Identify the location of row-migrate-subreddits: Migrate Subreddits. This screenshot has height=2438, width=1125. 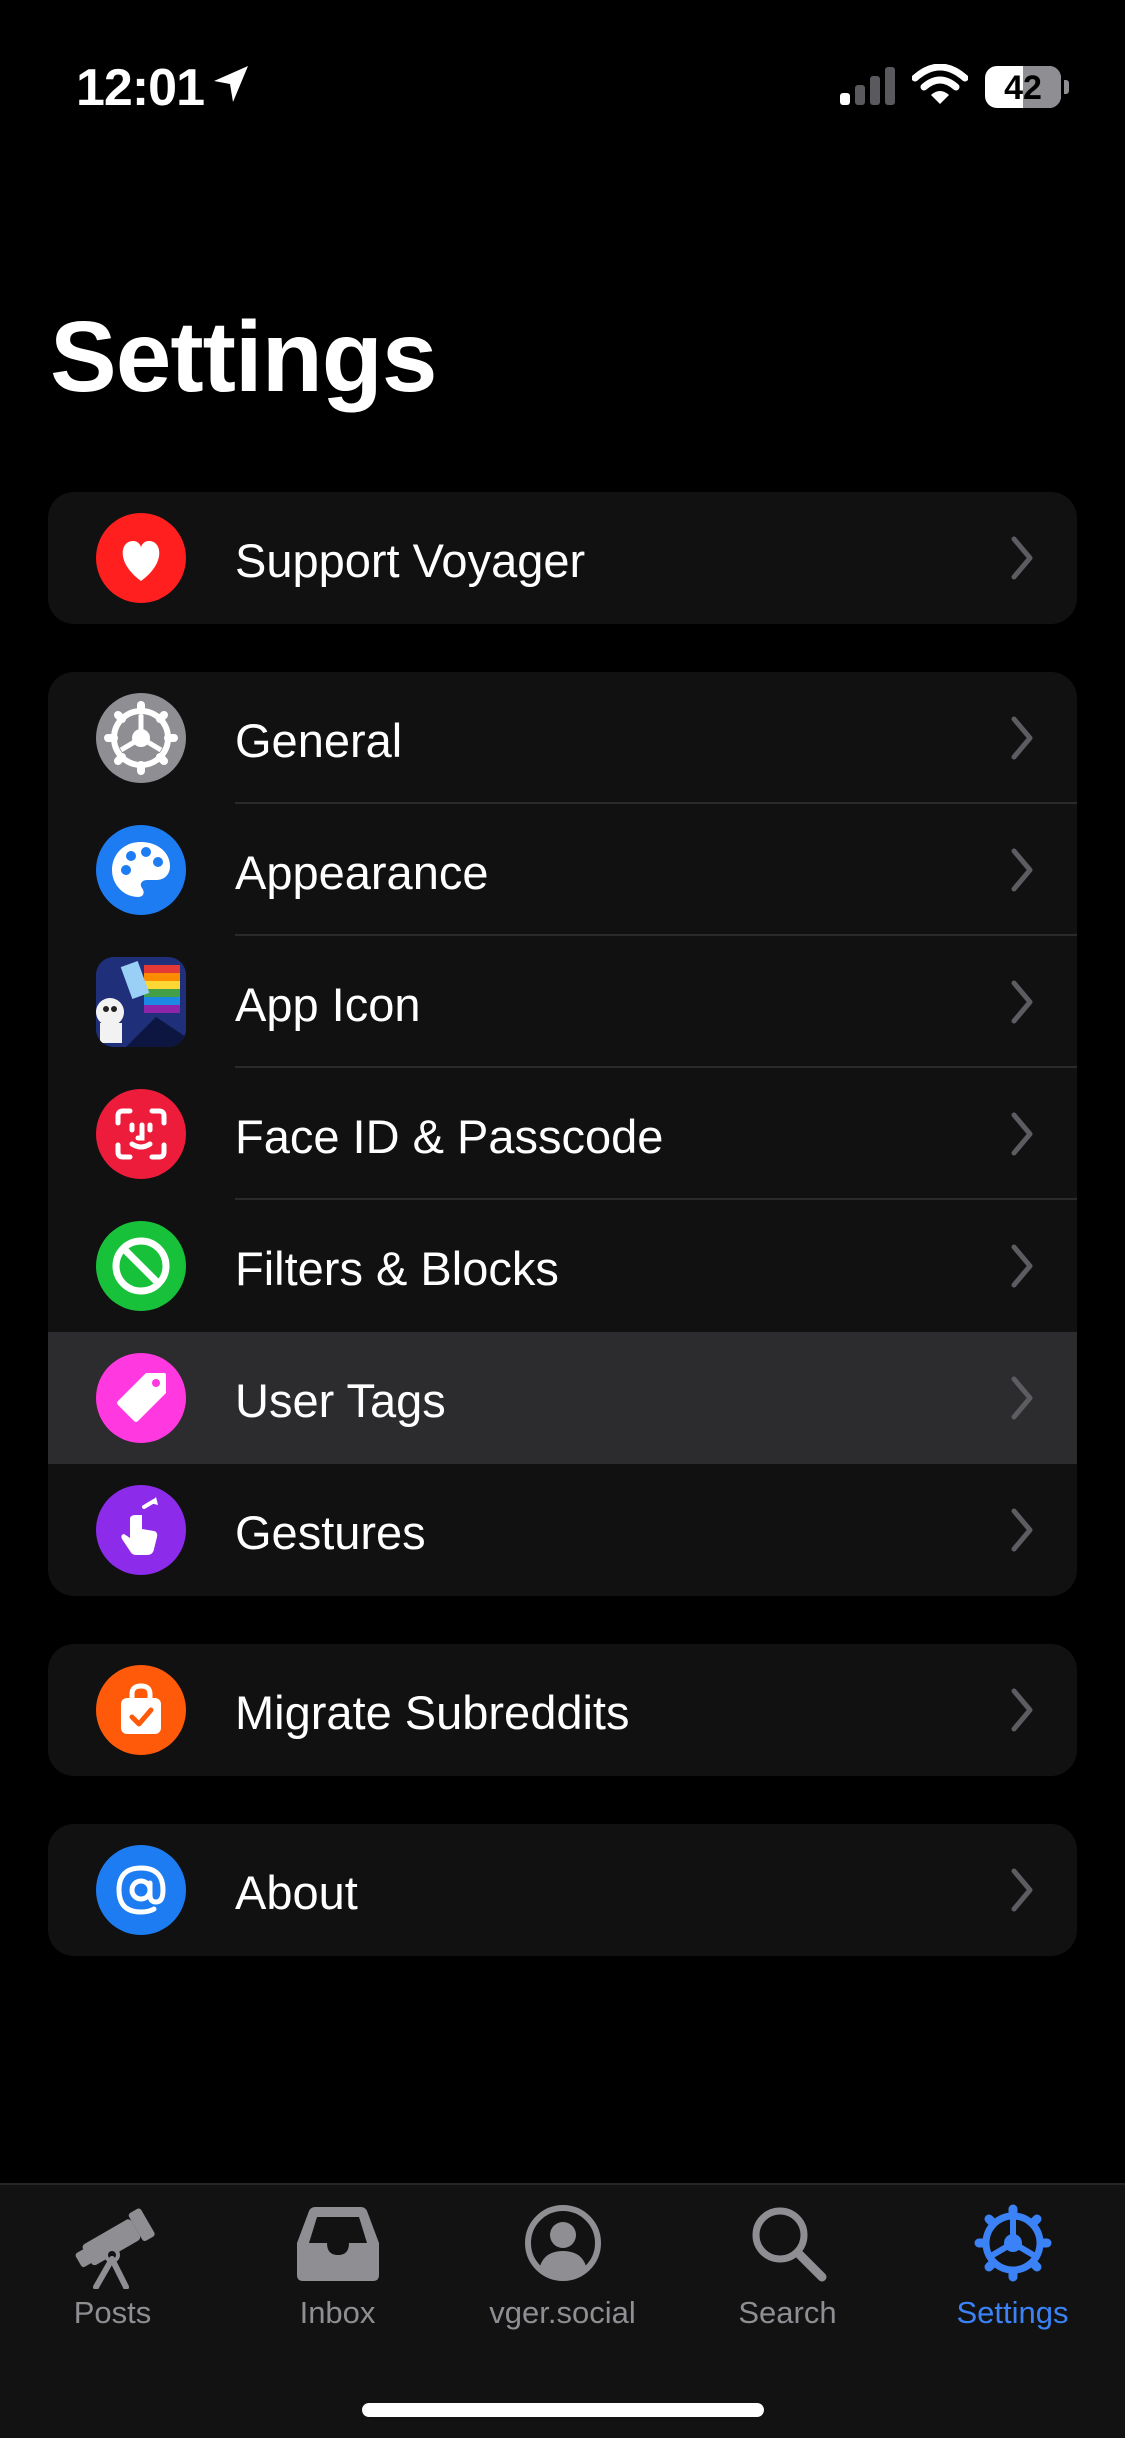
(562, 1710).